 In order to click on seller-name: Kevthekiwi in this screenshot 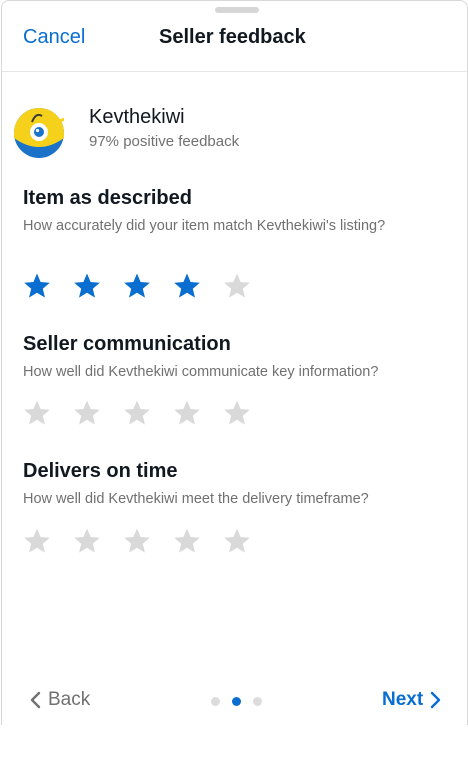, I will do `click(137, 117)`.